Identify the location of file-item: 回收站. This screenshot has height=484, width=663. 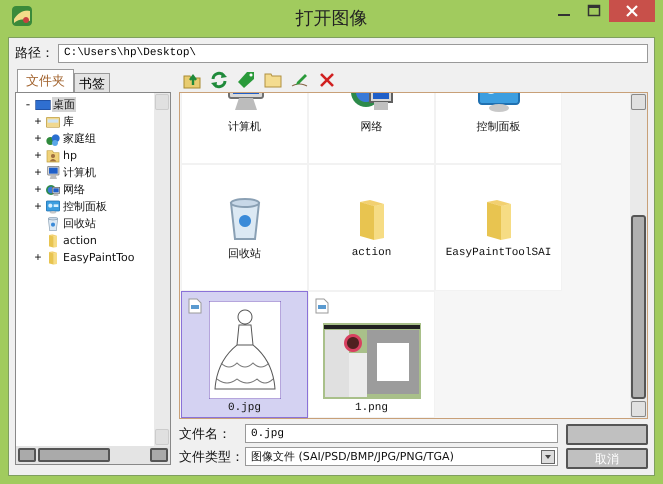
(244, 227).